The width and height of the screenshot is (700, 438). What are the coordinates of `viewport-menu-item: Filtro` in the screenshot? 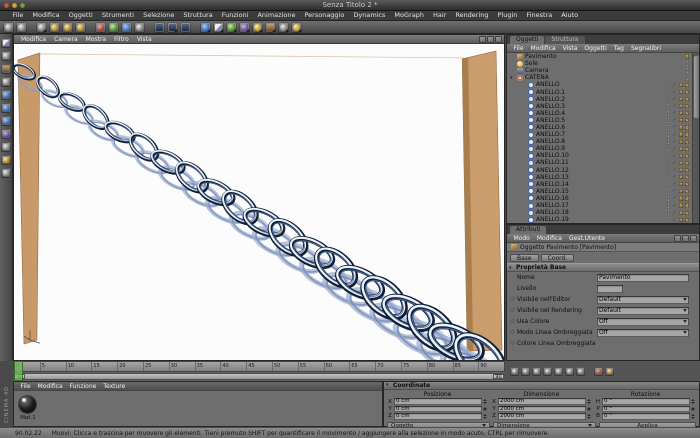 It's located at (121, 39).